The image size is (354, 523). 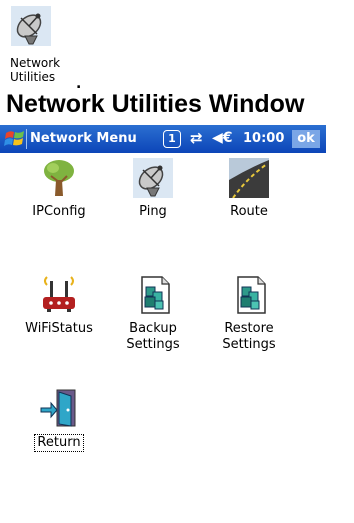 I want to click on app-return: Return, so click(x=59, y=420).